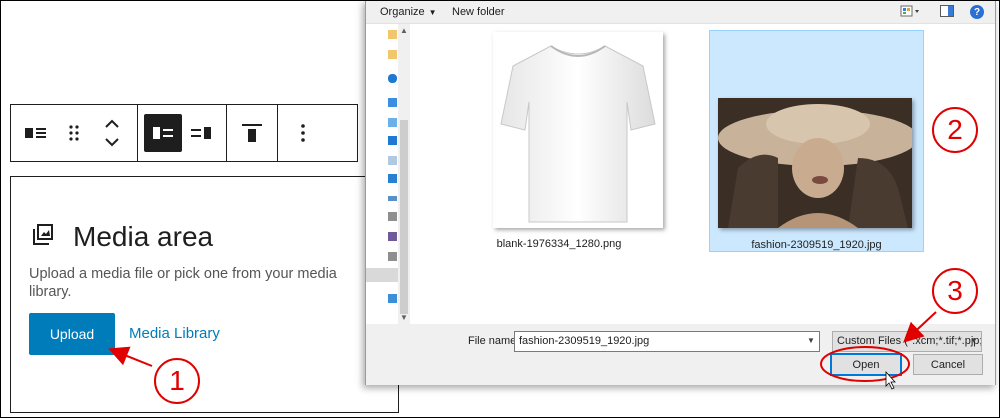 This screenshot has height=418, width=1000. What do you see at coordinates (392, 160) in the screenshot?
I see `documents-icon` at bounding box center [392, 160].